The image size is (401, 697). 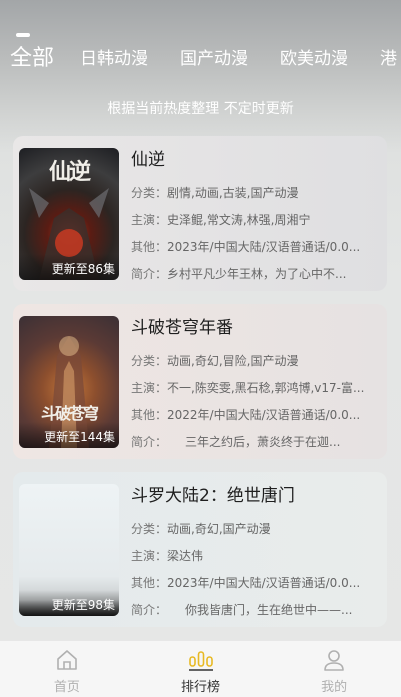 What do you see at coordinates (214, 59) in the screenshot?
I see `tab-domestic-anime: 国产动漫` at bounding box center [214, 59].